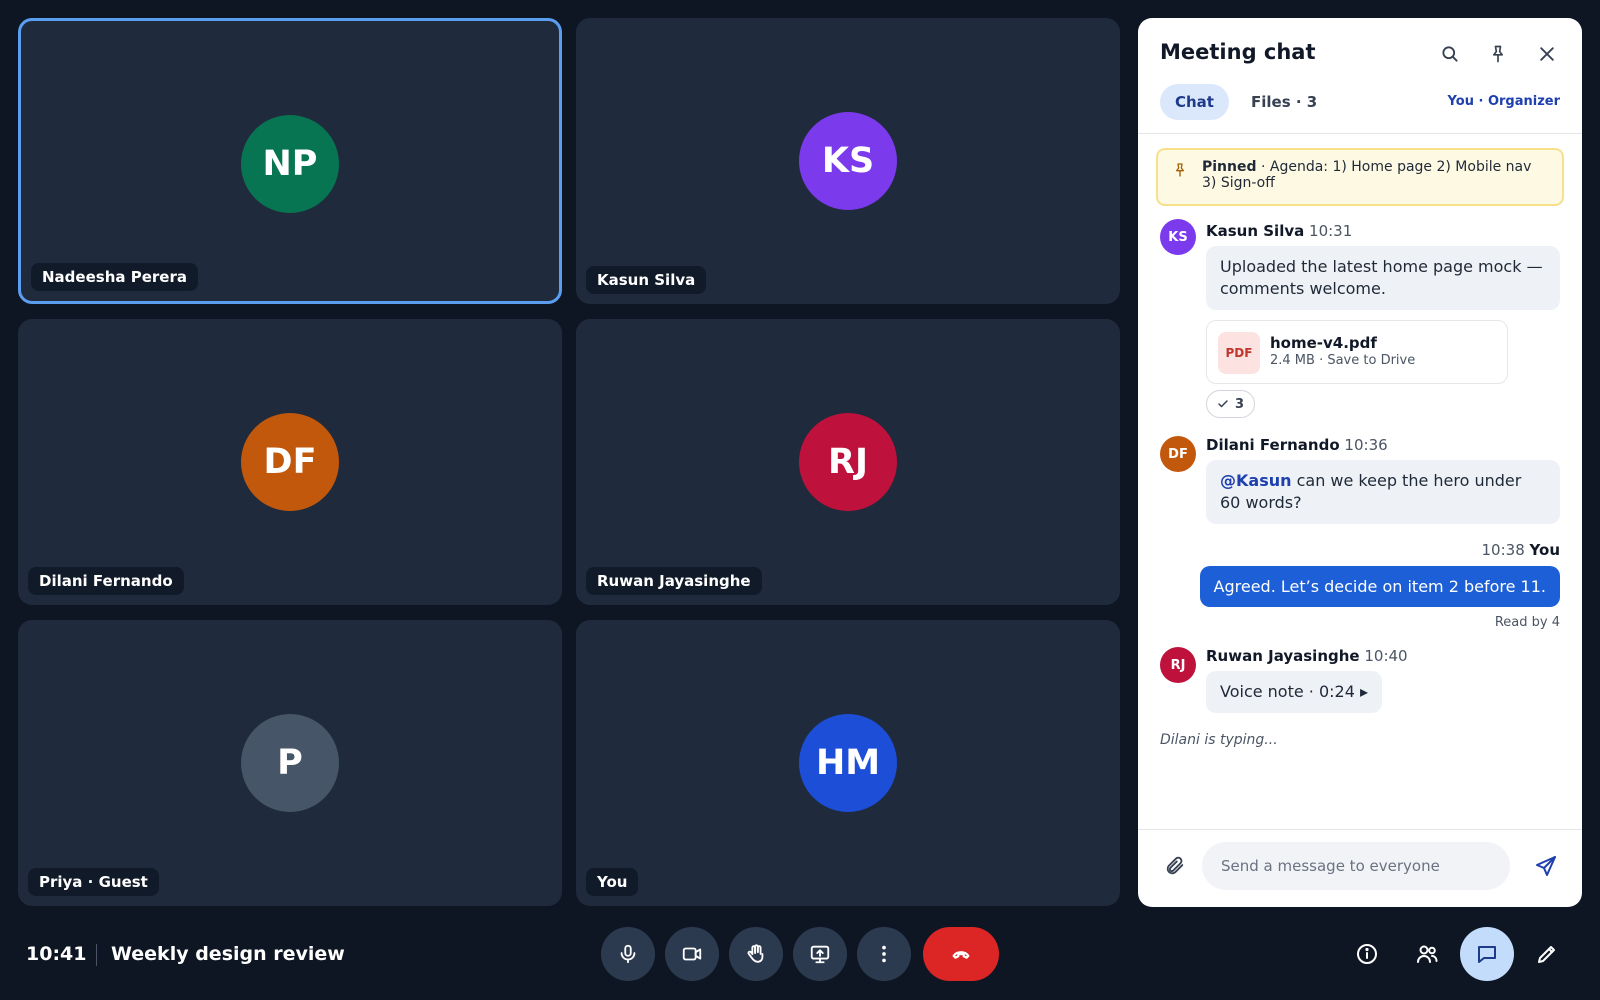 This screenshot has width=1600, height=1000. What do you see at coordinates (1323, 343) in the screenshot?
I see `file-name: home-v4.pdf` at bounding box center [1323, 343].